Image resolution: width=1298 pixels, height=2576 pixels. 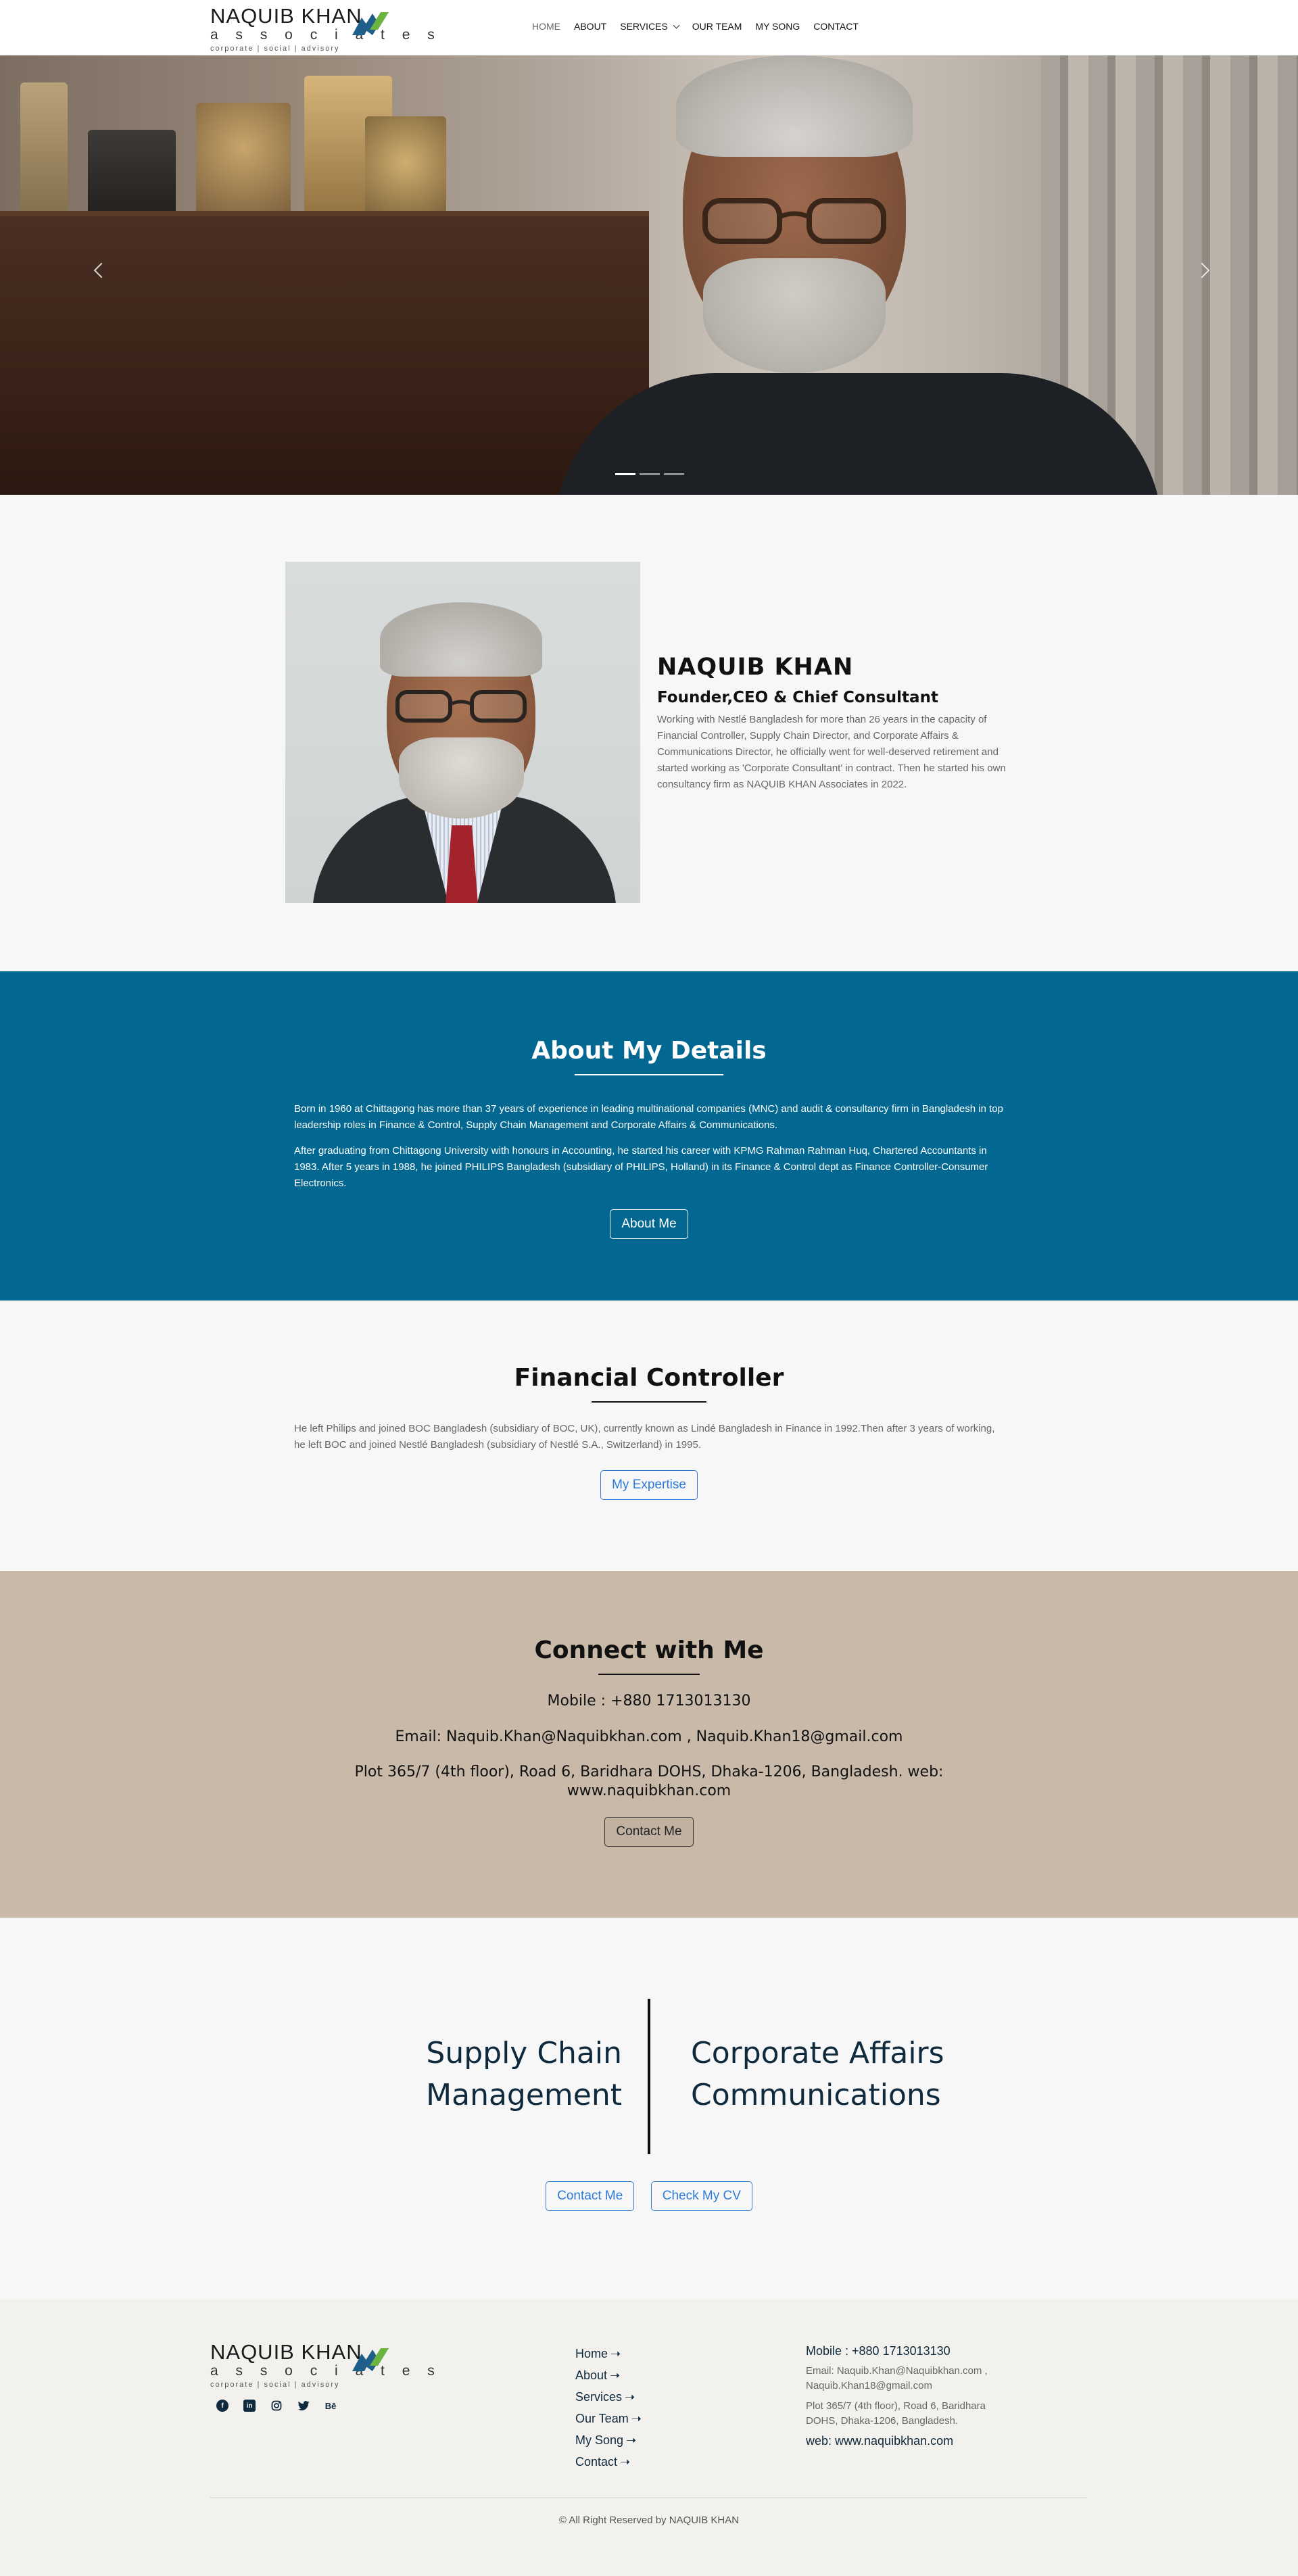 I want to click on details-title: About My Details, so click(x=649, y=1051).